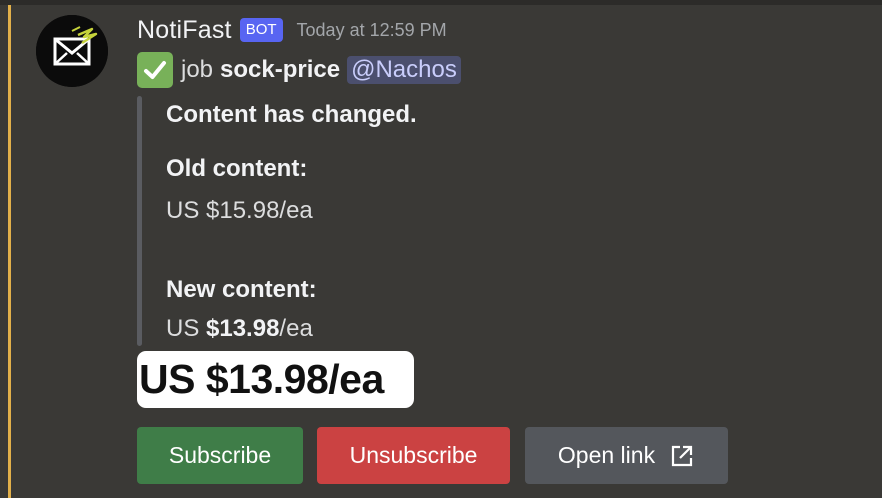 The height and width of the screenshot is (498, 882). Describe the element at coordinates (606, 455) in the screenshot. I see `open-link-button-label: Open link` at that location.